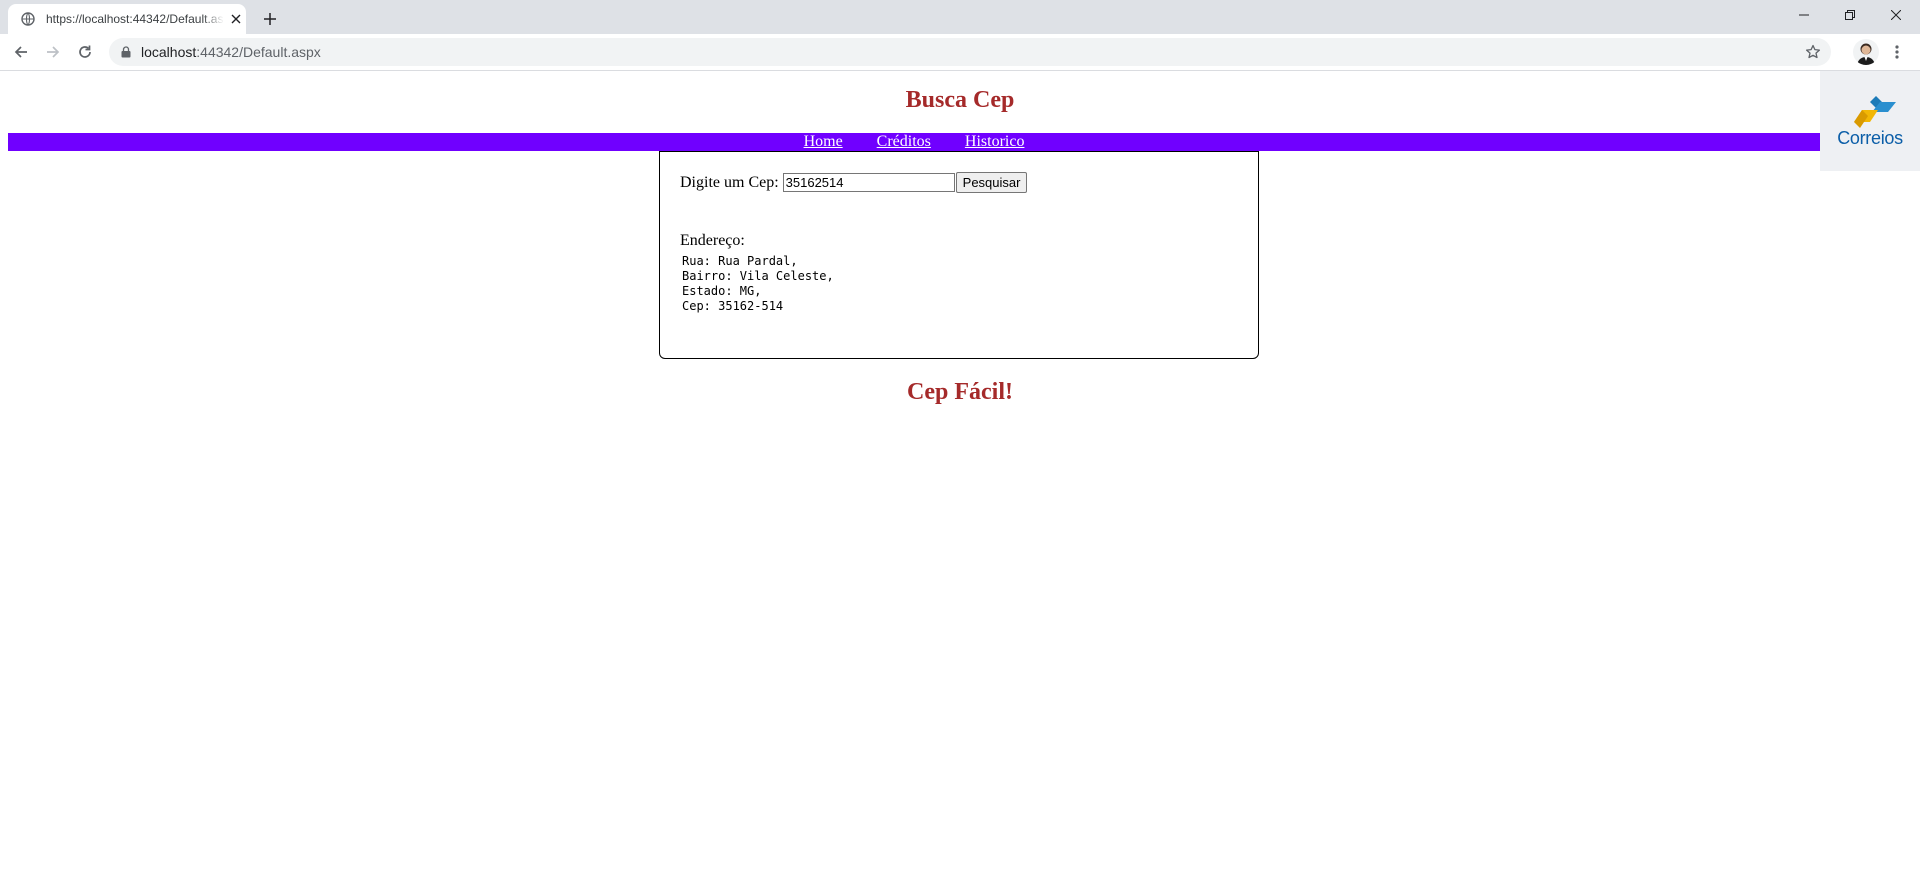  I want to click on search-button: Pesquisar, so click(991, 182).